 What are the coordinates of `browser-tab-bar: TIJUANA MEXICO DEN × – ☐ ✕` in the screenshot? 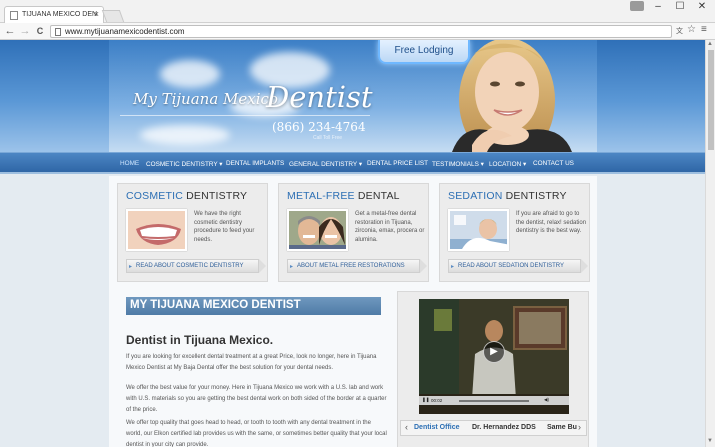 It's located at (357, 11).